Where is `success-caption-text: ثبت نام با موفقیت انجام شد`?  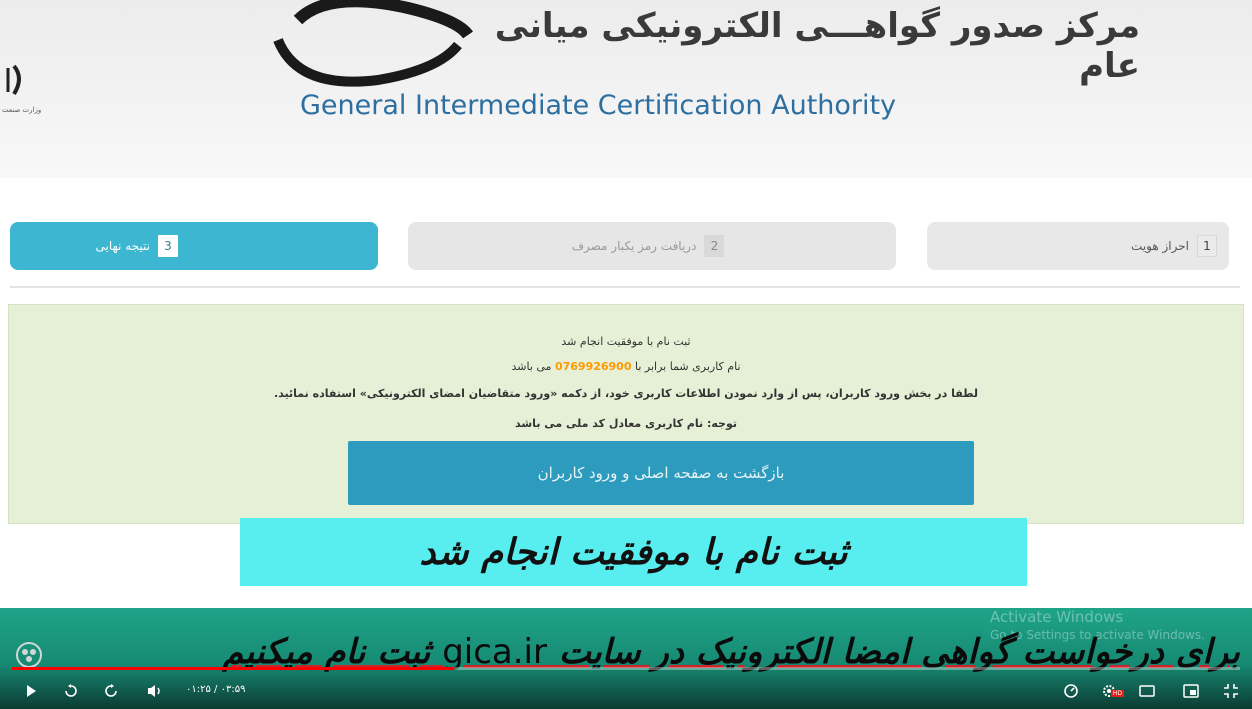
success-caption-text: ثبت نام با موفقیت انجام شد is located at coordinates (633, 552).